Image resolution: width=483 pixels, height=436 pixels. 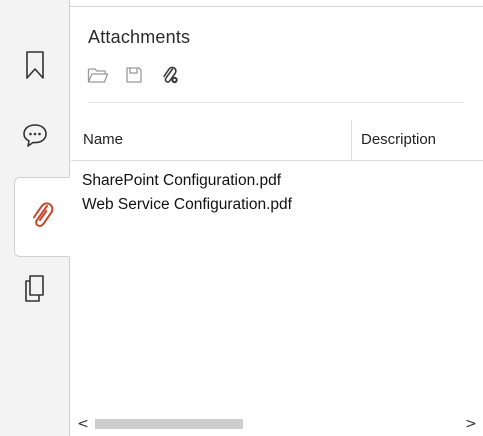 I want to click on bookmarks-tab, so click(x=35, y=67).